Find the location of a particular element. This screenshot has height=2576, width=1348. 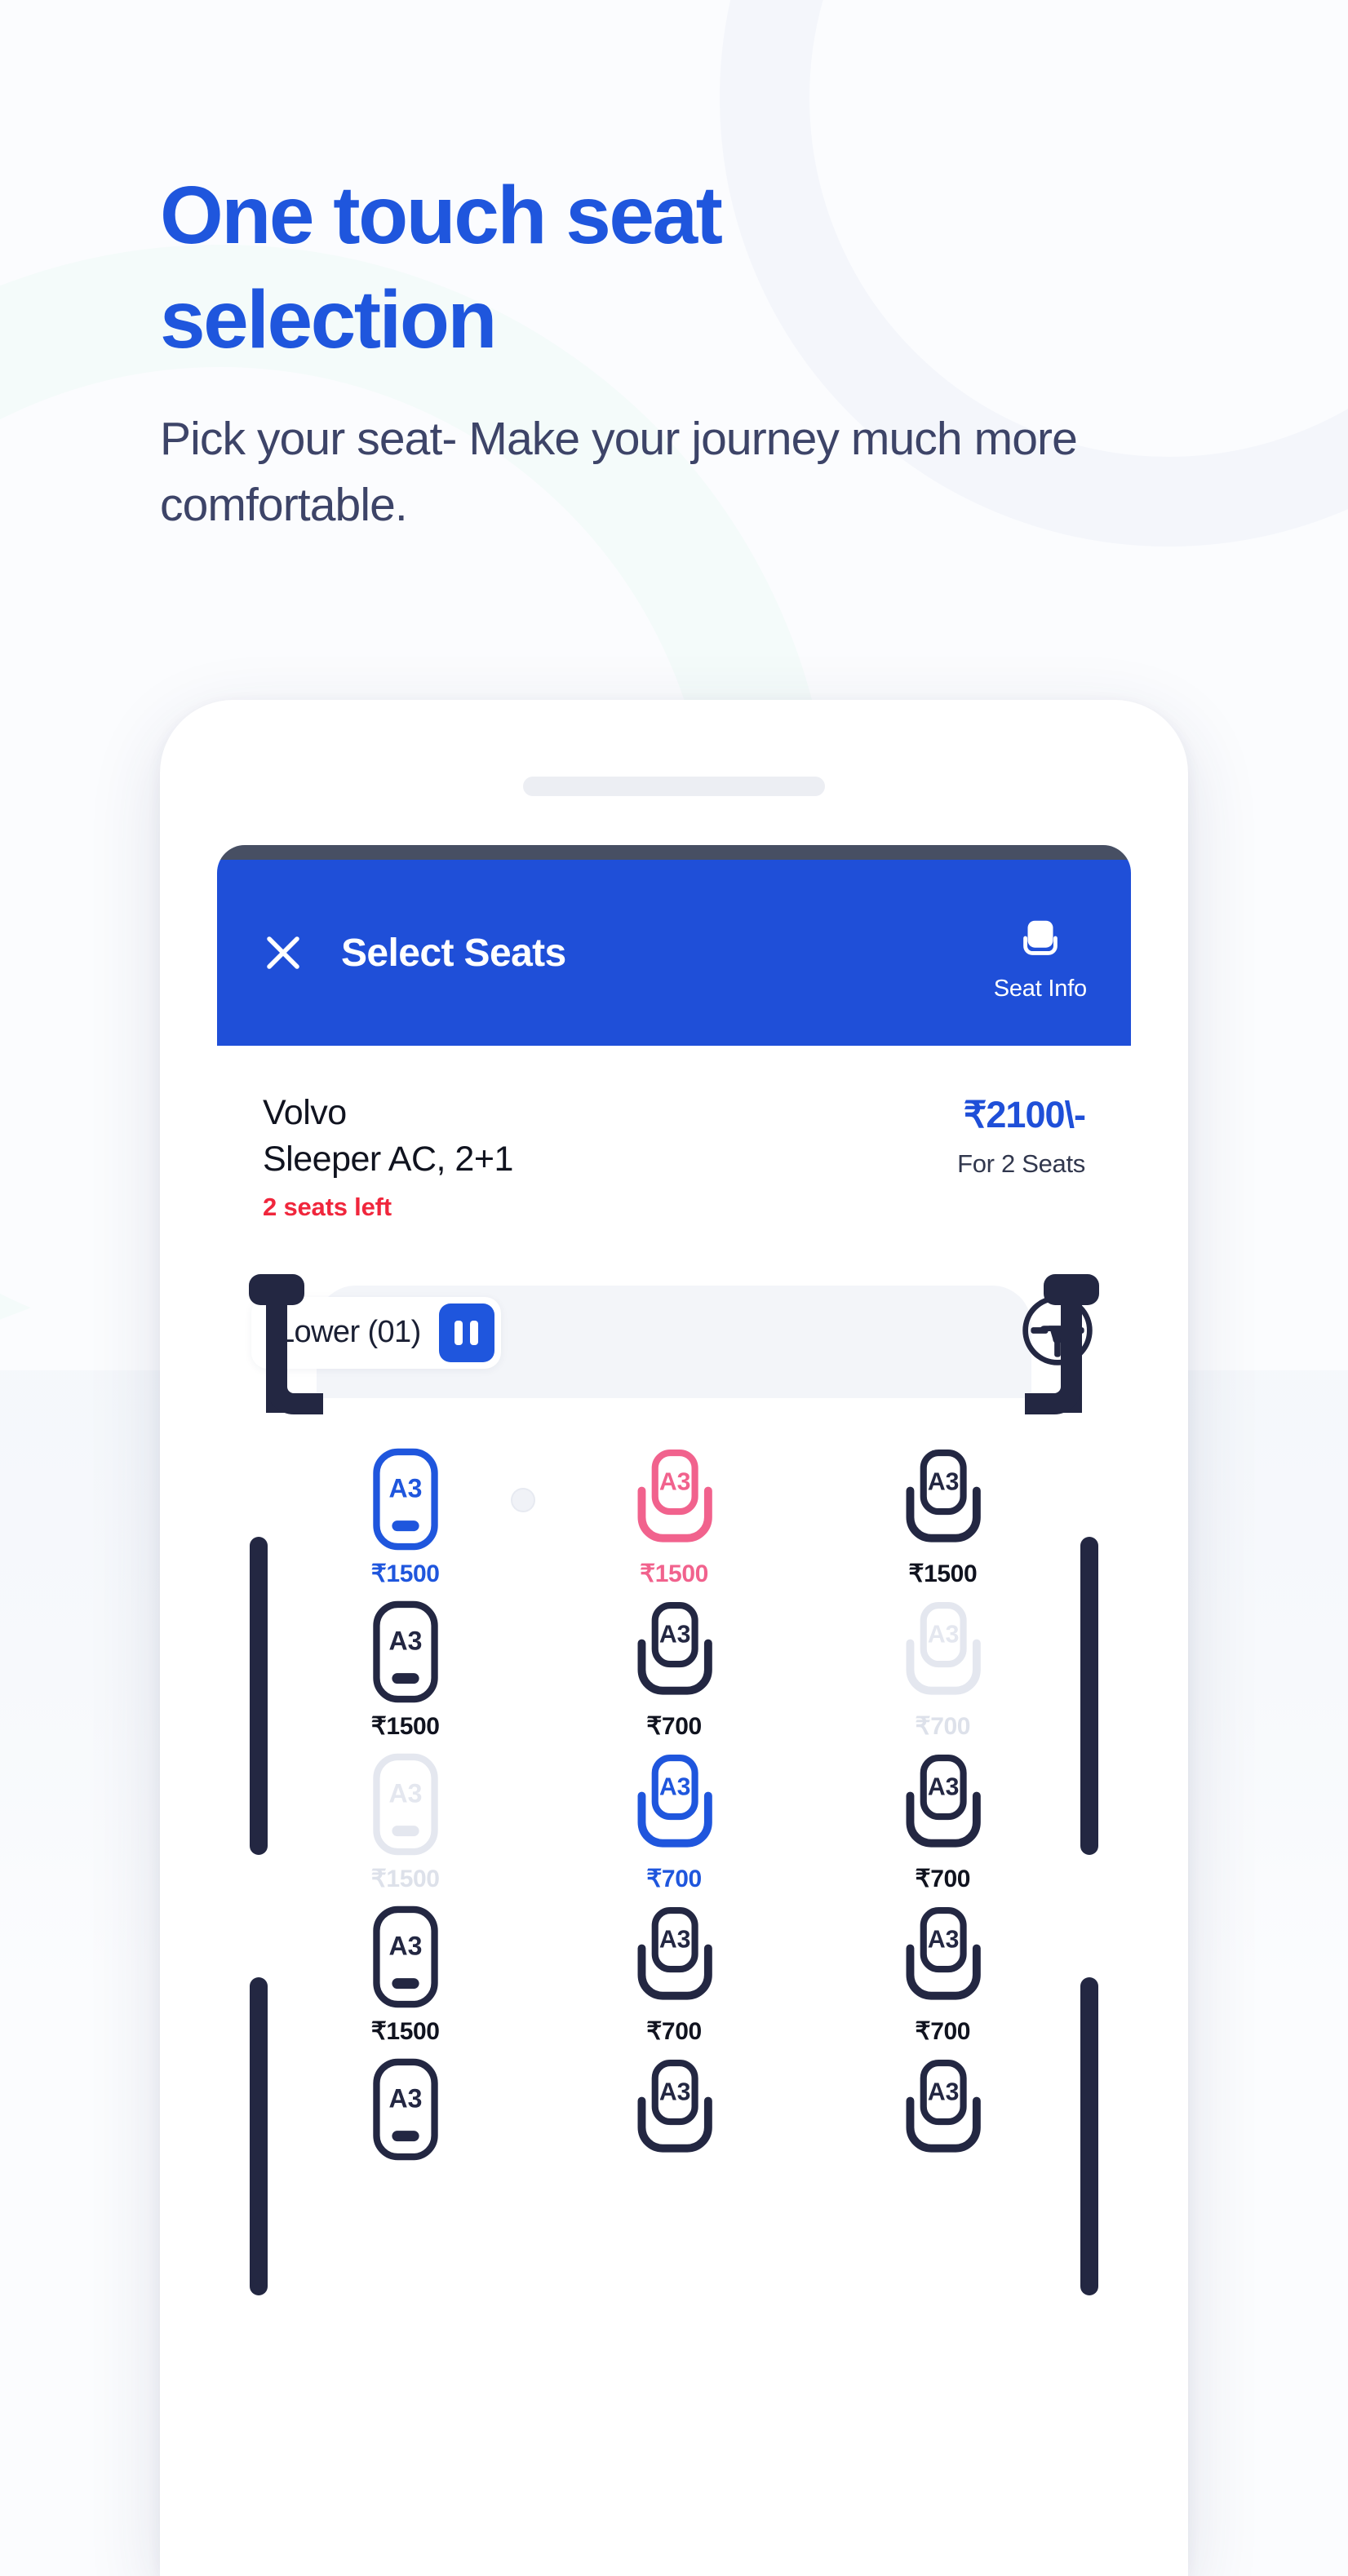

bus-front-hook-left is located at coordinates (286, 1343).